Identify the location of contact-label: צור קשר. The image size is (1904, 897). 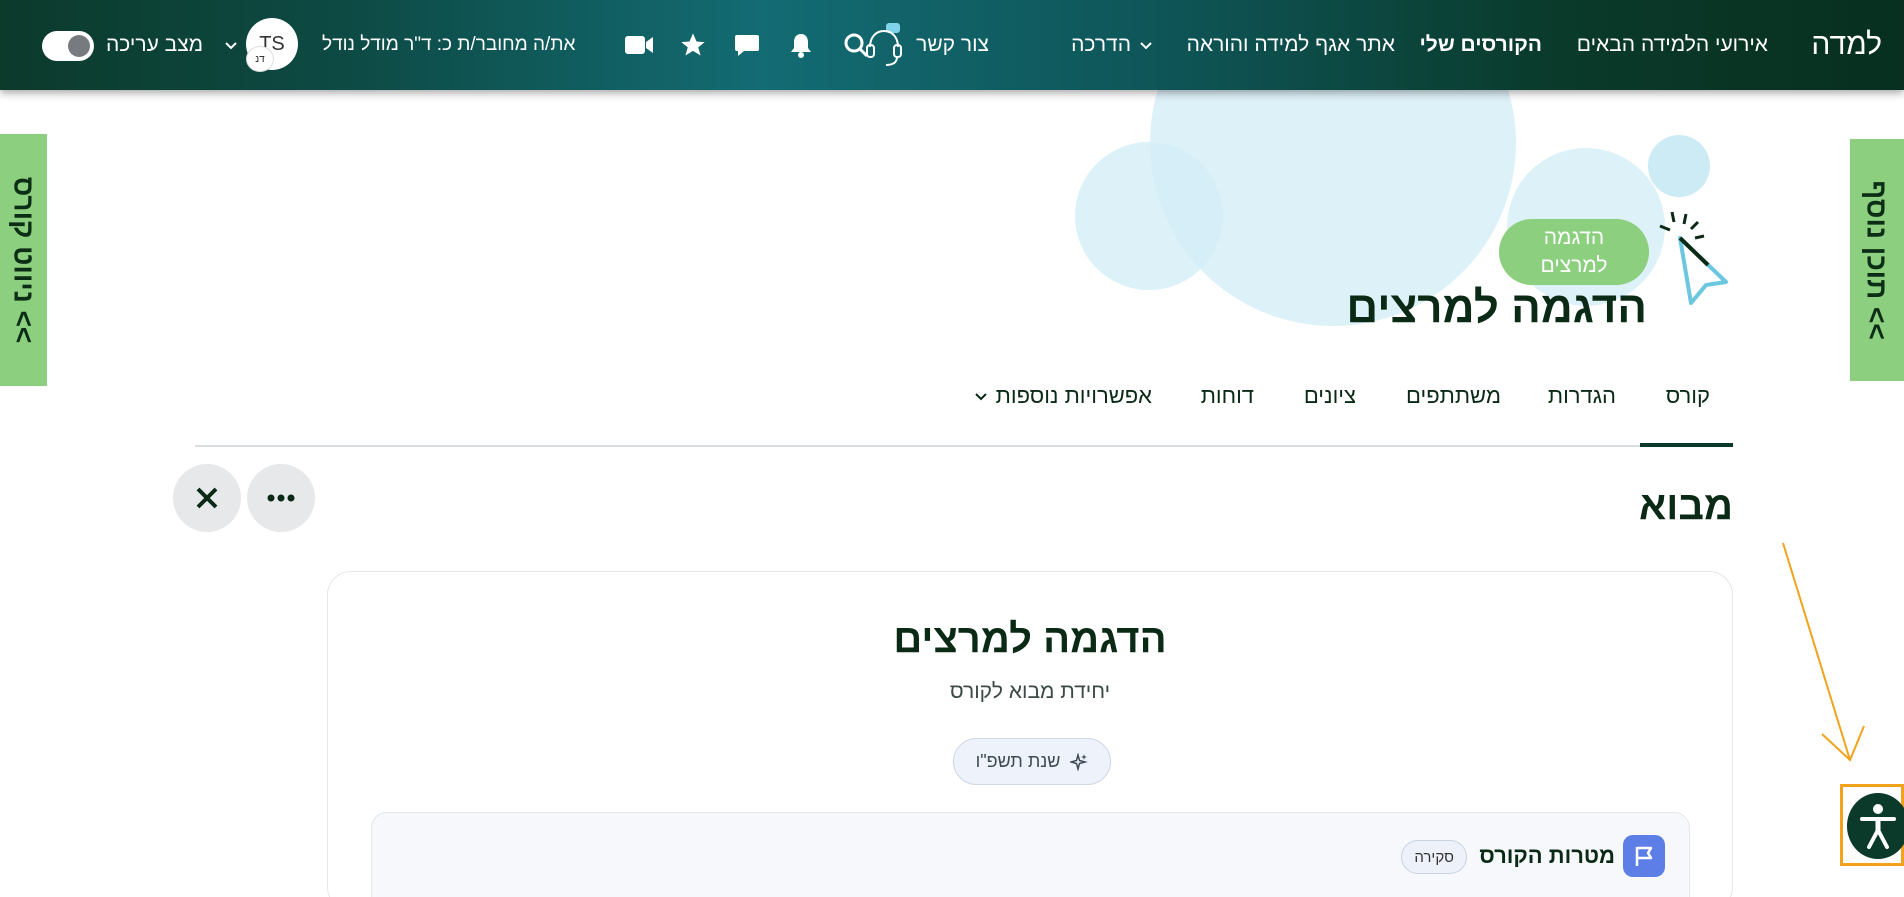
(952, 44).